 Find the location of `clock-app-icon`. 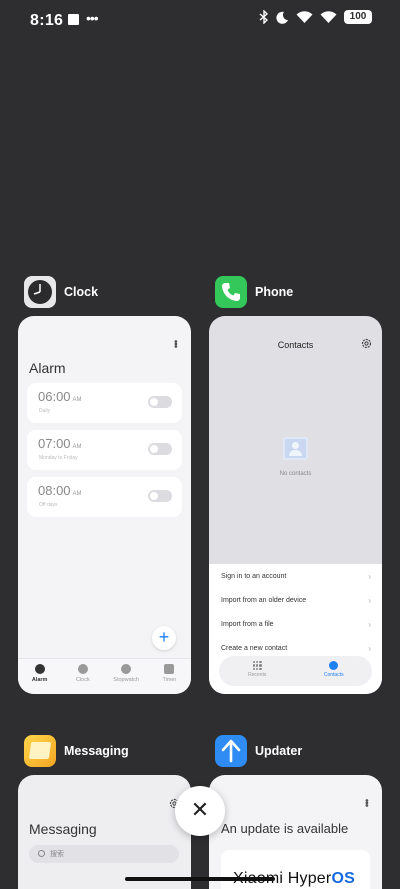

clock-app-icon is located at coordinates (40, 292).